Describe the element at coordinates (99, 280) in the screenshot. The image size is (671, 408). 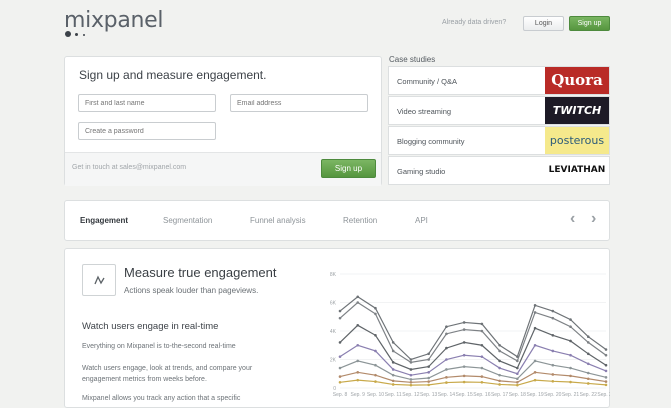
I see `trend-line-icon` at that location.